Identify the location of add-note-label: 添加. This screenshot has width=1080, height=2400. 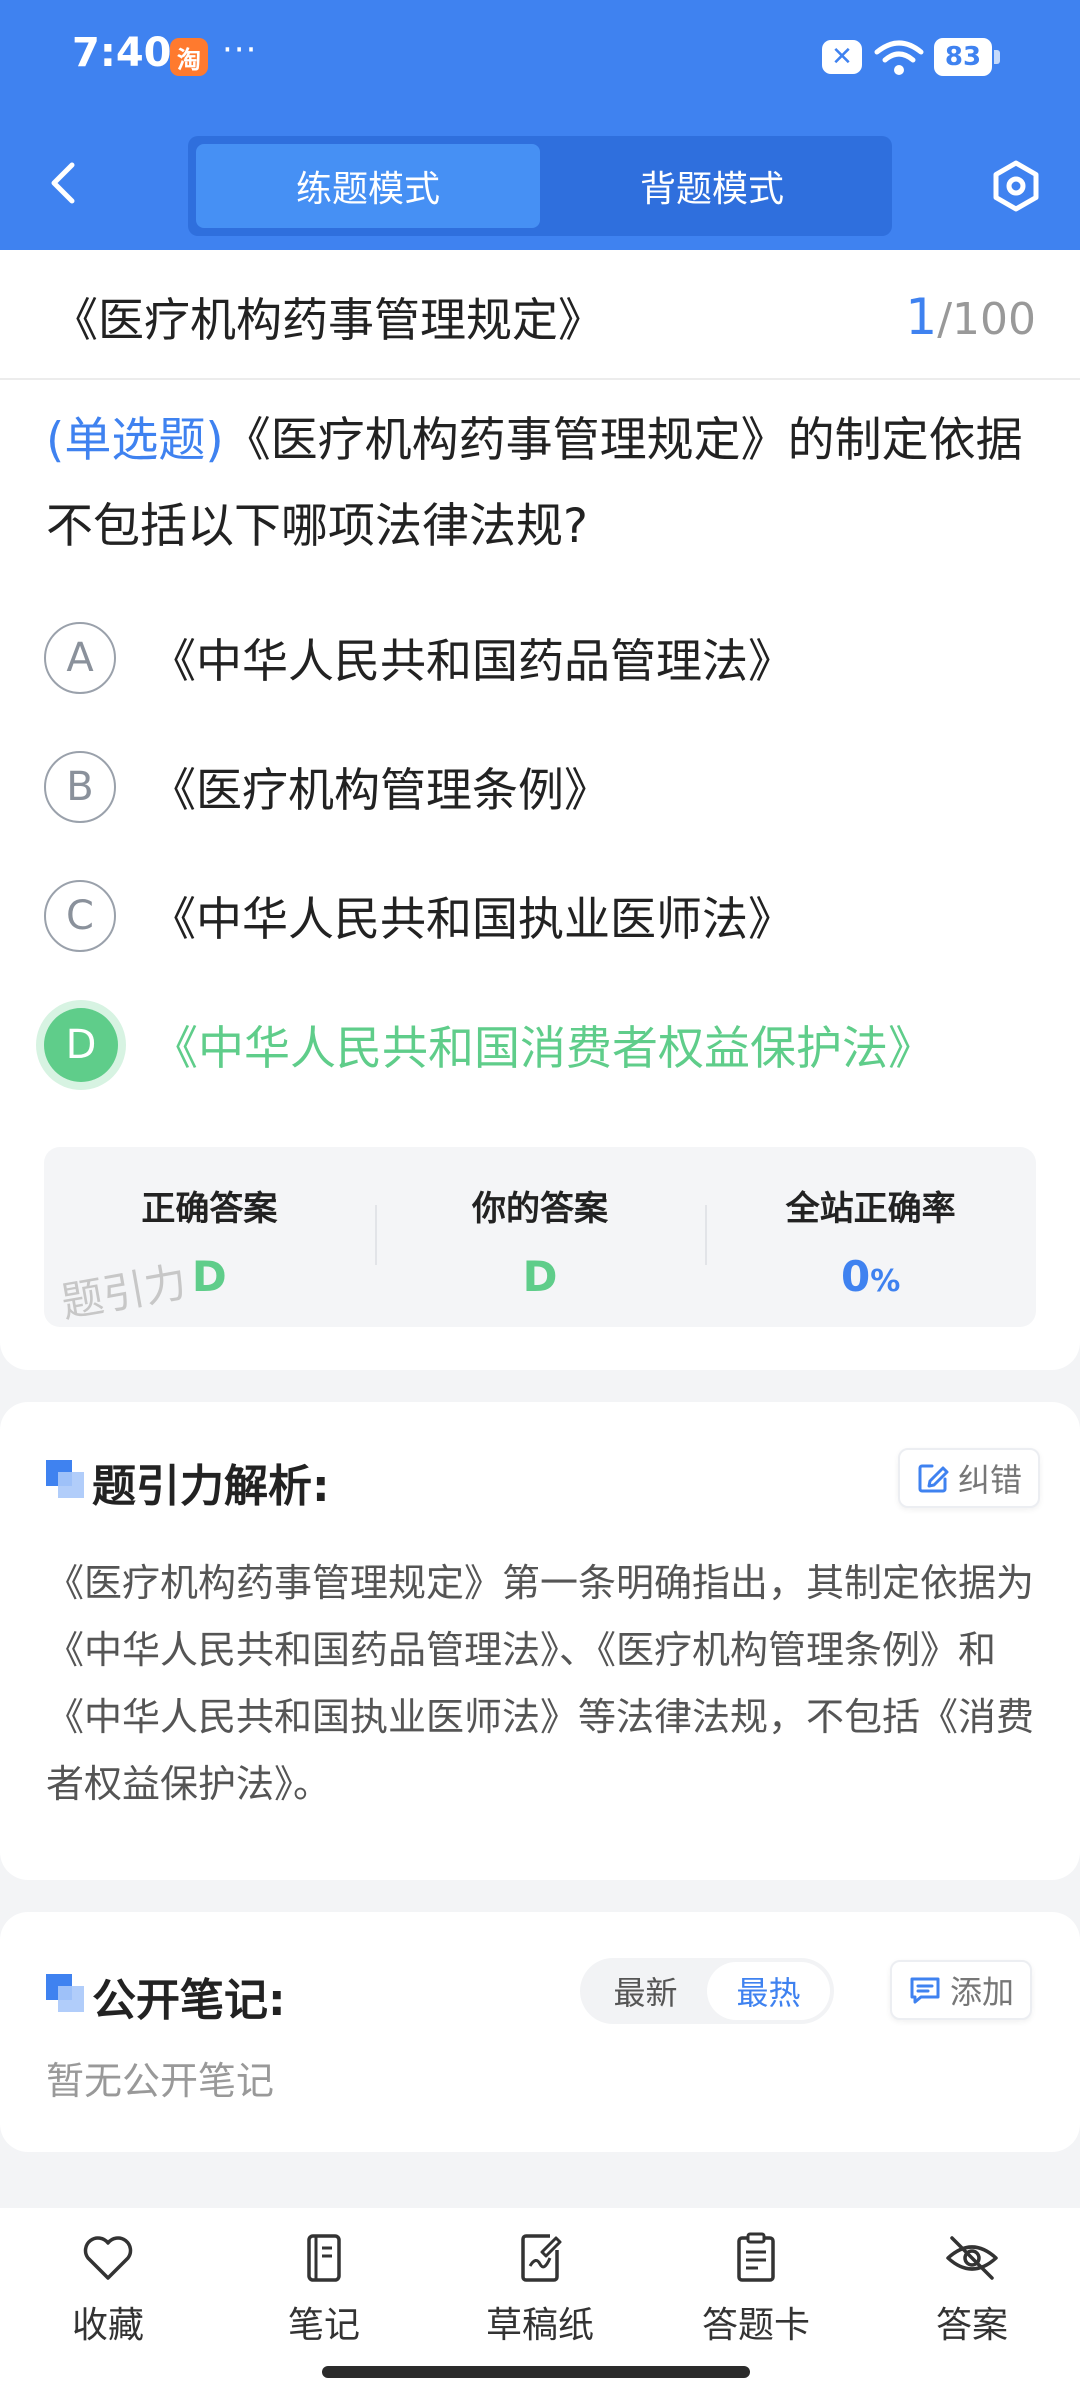
(982, 1992).